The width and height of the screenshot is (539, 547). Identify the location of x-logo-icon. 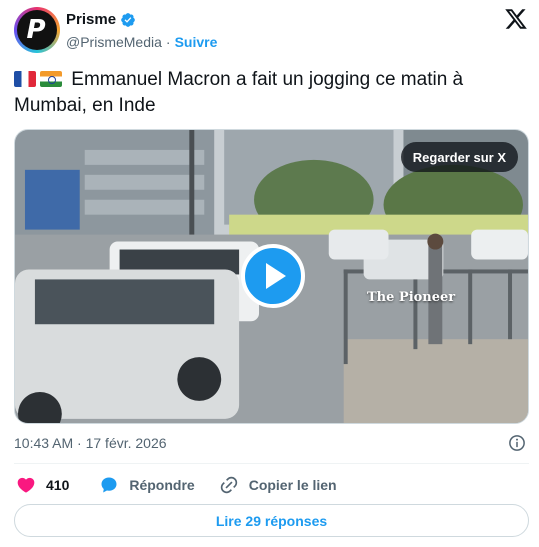
(516, 19).